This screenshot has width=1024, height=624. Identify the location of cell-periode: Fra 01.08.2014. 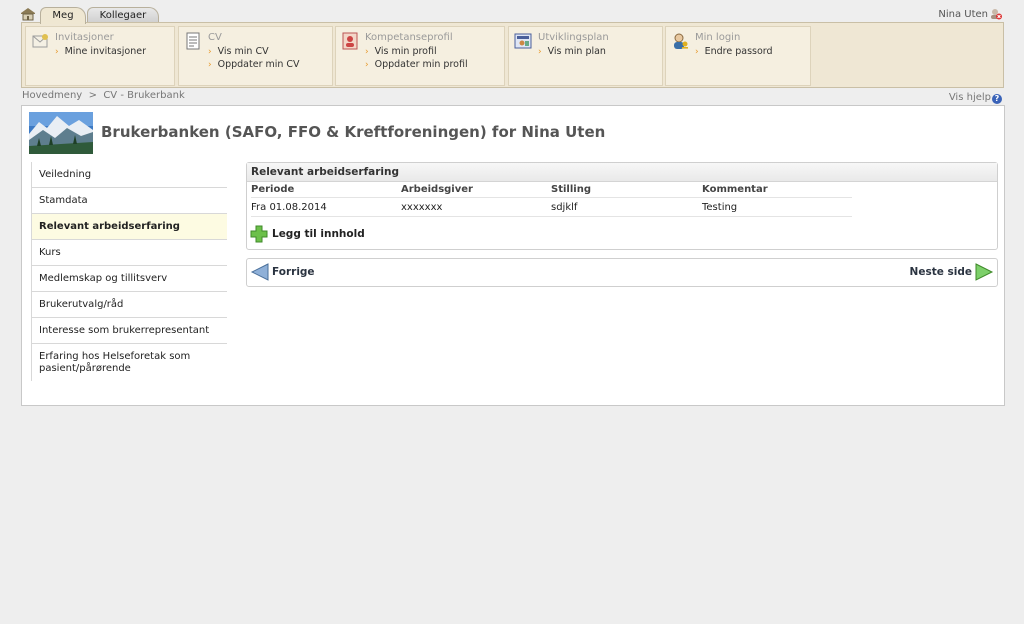
(326, 207).